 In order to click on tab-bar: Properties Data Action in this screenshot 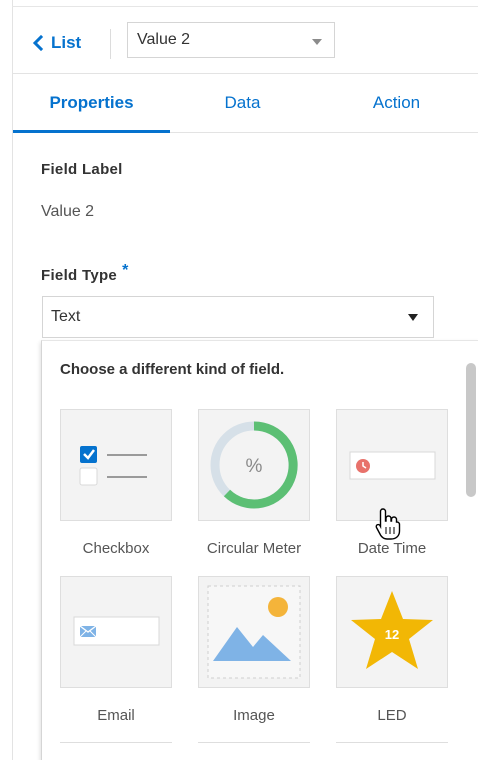, I will do `click(245, 103)`.